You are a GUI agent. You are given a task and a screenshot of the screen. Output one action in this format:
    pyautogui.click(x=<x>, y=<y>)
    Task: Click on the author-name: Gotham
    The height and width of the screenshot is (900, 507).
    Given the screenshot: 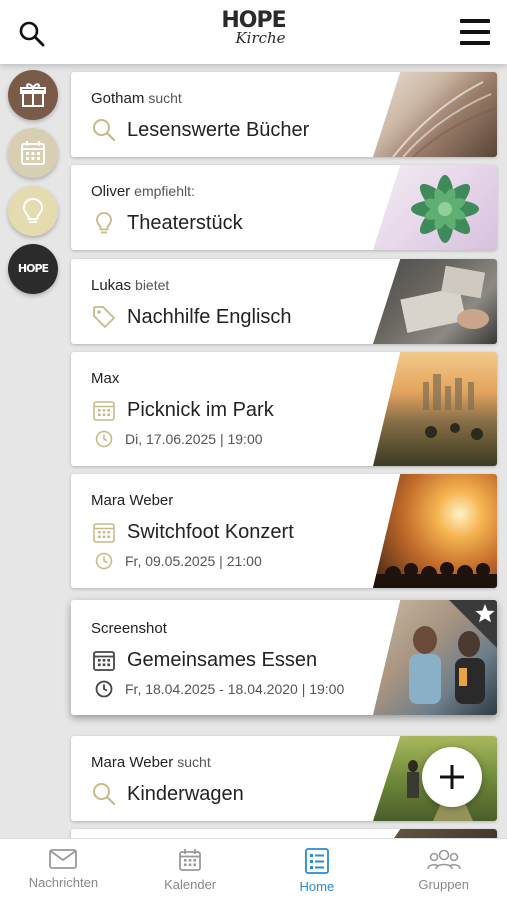 What is the action you would take?
    pyautogui.click(x=118, y=98)
    